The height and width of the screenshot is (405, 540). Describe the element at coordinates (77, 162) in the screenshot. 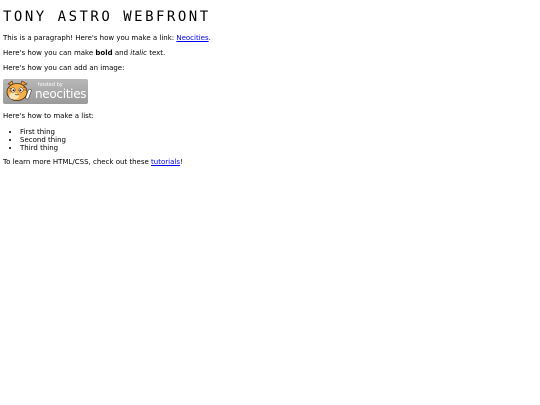

I see `learn-more-text: To learn more HTML/CSS, check out these` at that location.